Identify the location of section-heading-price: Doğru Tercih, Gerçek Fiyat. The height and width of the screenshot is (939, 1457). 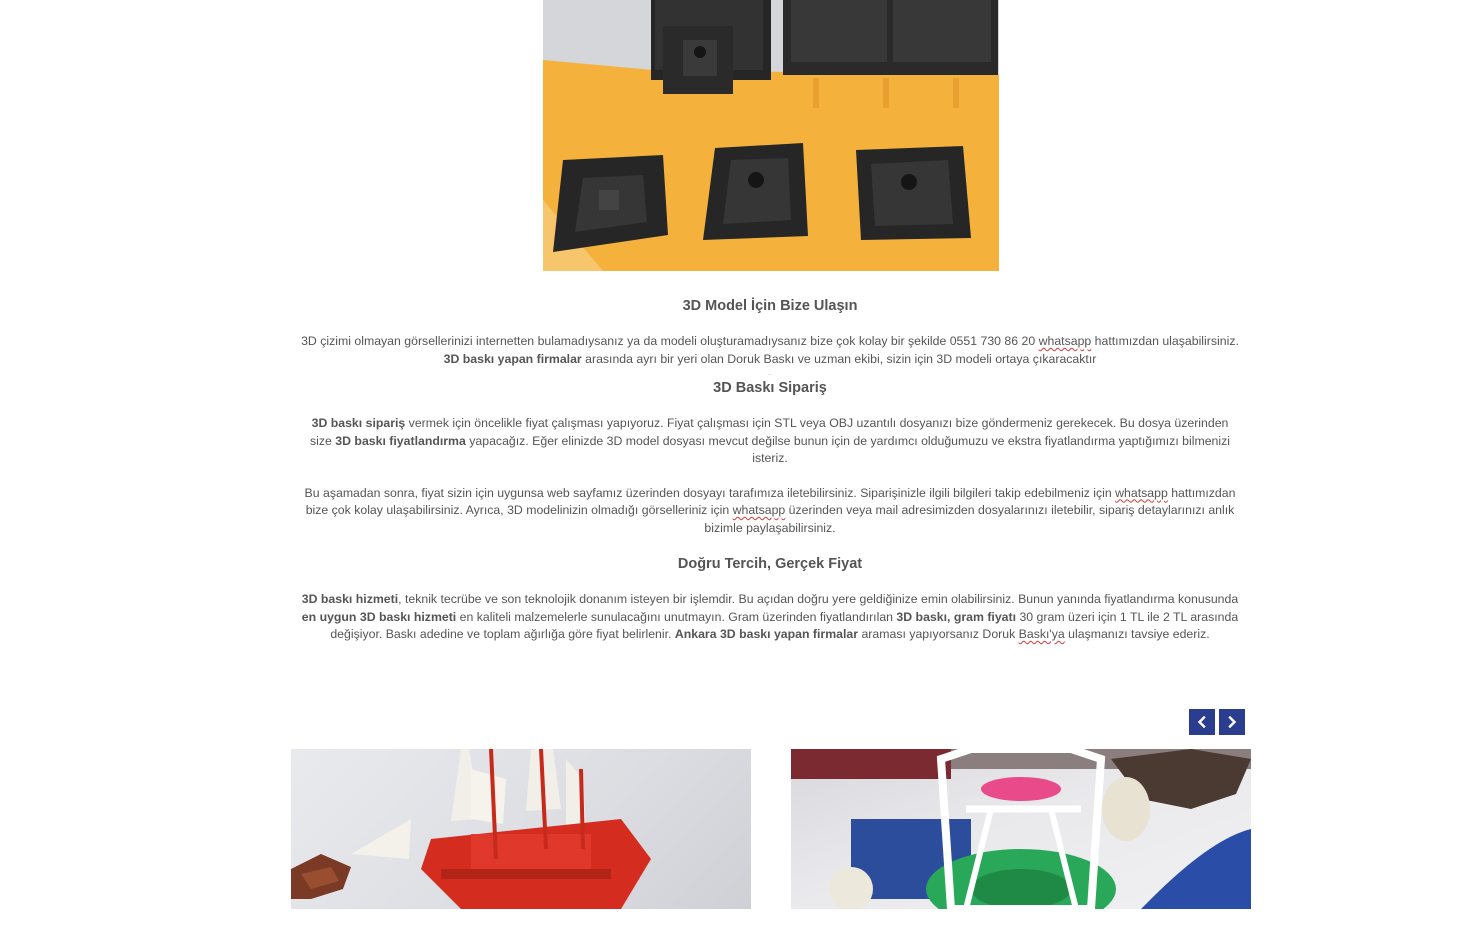
(770, 564).